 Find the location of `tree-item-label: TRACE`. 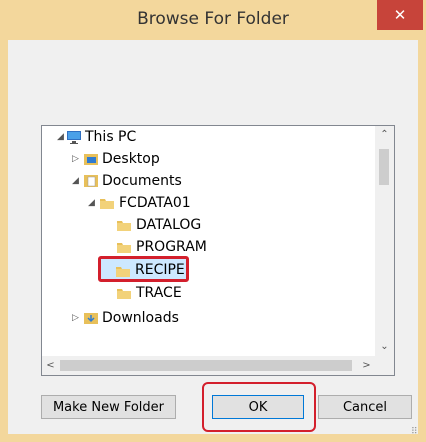

tree-item-label: TRACE is located at coordinates (159, 293).